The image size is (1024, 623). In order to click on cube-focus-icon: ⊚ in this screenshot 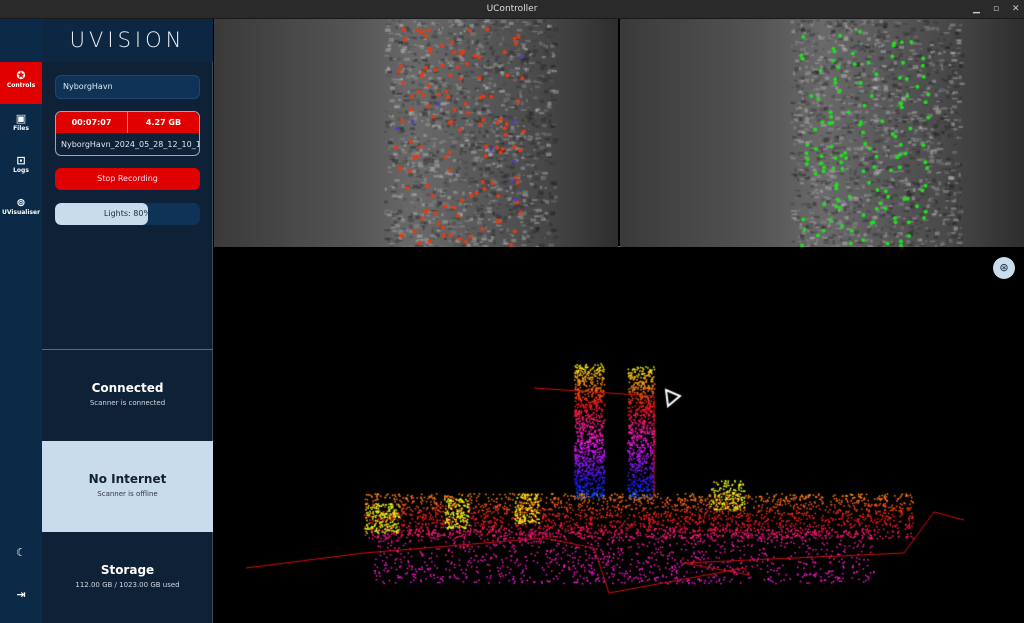, I will do `click(21, 202)`.